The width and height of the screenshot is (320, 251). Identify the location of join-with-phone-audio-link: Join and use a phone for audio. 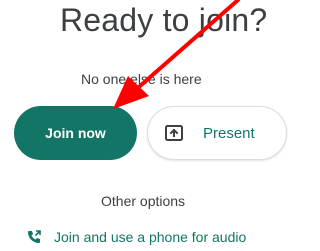
(136, 237).